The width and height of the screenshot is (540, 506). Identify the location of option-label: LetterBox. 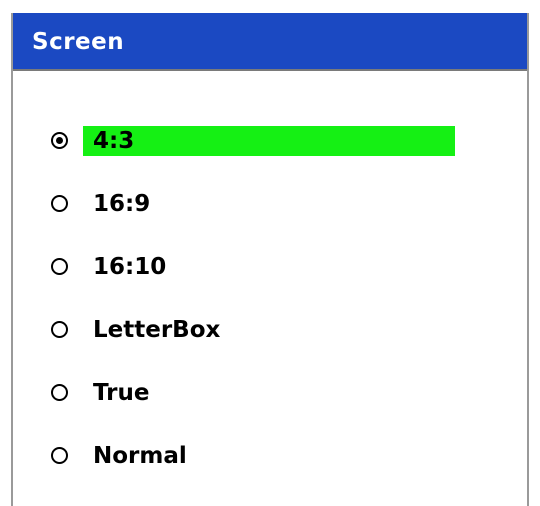
(157, 330).